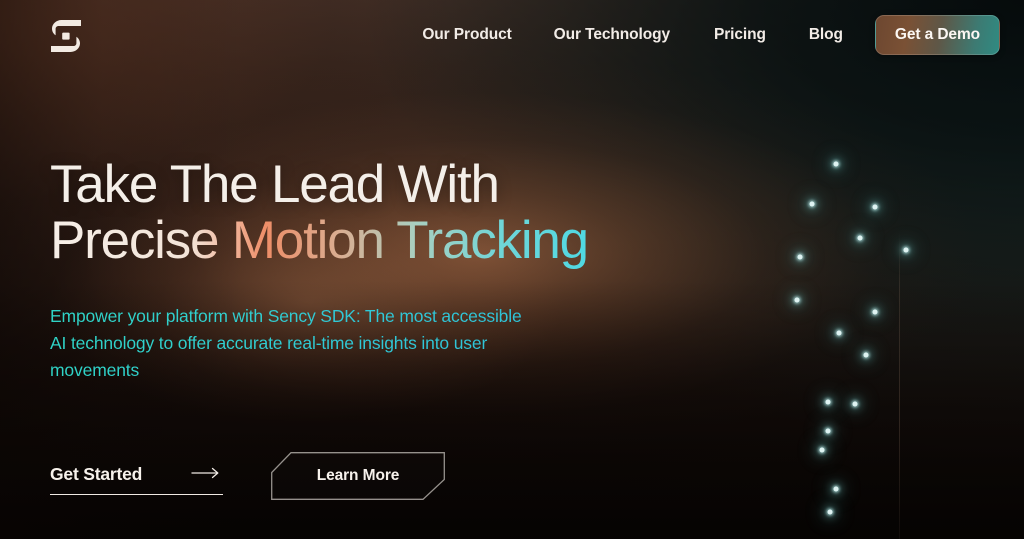 This screenshot has width=1024, height=539. I want to click on nav-link-pricing: Pricing, so click(740, 35).